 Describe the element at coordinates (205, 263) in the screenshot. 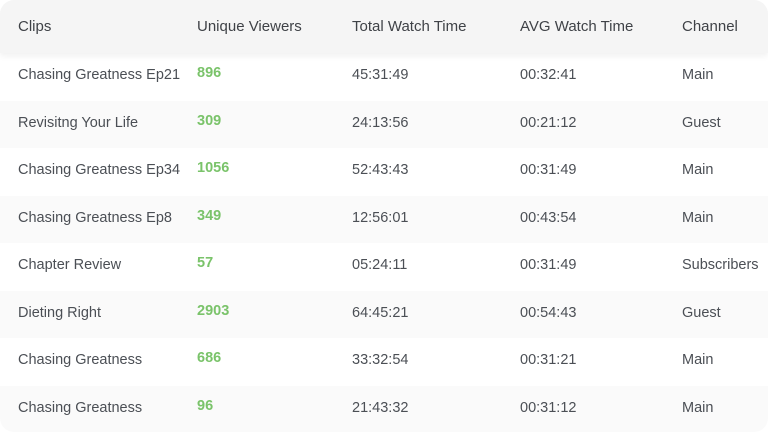

I see `unique-viewers-value: 57` at that location.